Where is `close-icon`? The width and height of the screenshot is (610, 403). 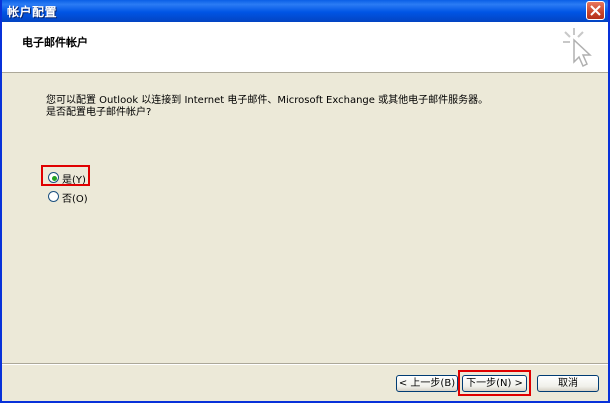
close-icon is located at coordinates (595, 10).